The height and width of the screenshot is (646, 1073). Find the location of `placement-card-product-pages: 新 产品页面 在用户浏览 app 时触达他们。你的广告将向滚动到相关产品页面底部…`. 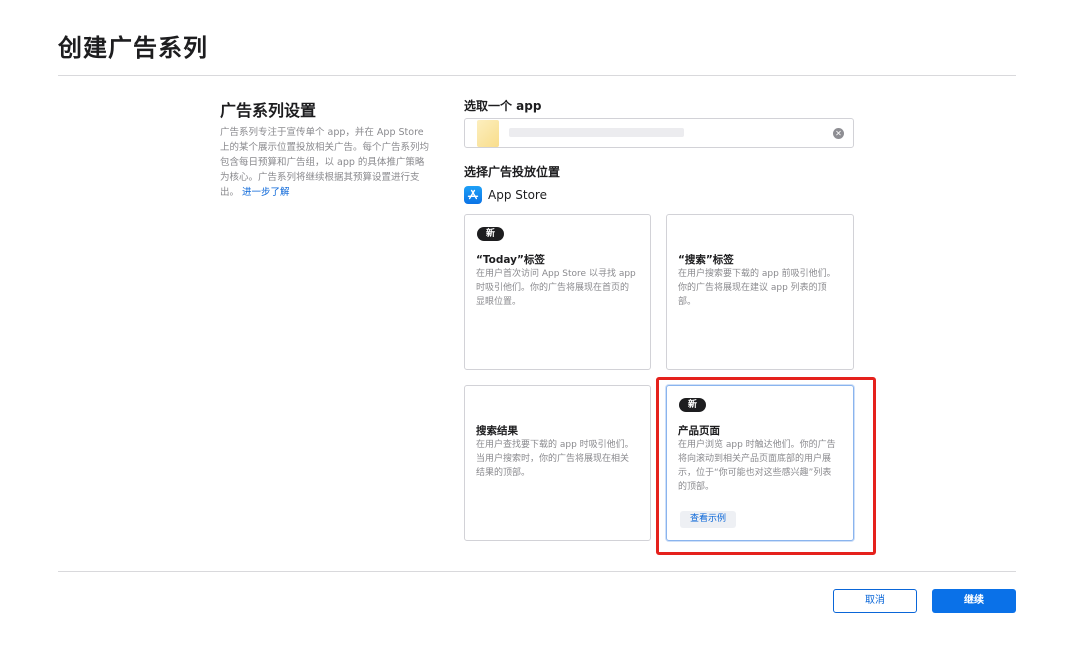

placement-card-product-pages: 新 产品页面 在用户浏览 app 时触达他们。你的广告将向滚动到相关产品页面底部… is located at coordinates (760, 463).